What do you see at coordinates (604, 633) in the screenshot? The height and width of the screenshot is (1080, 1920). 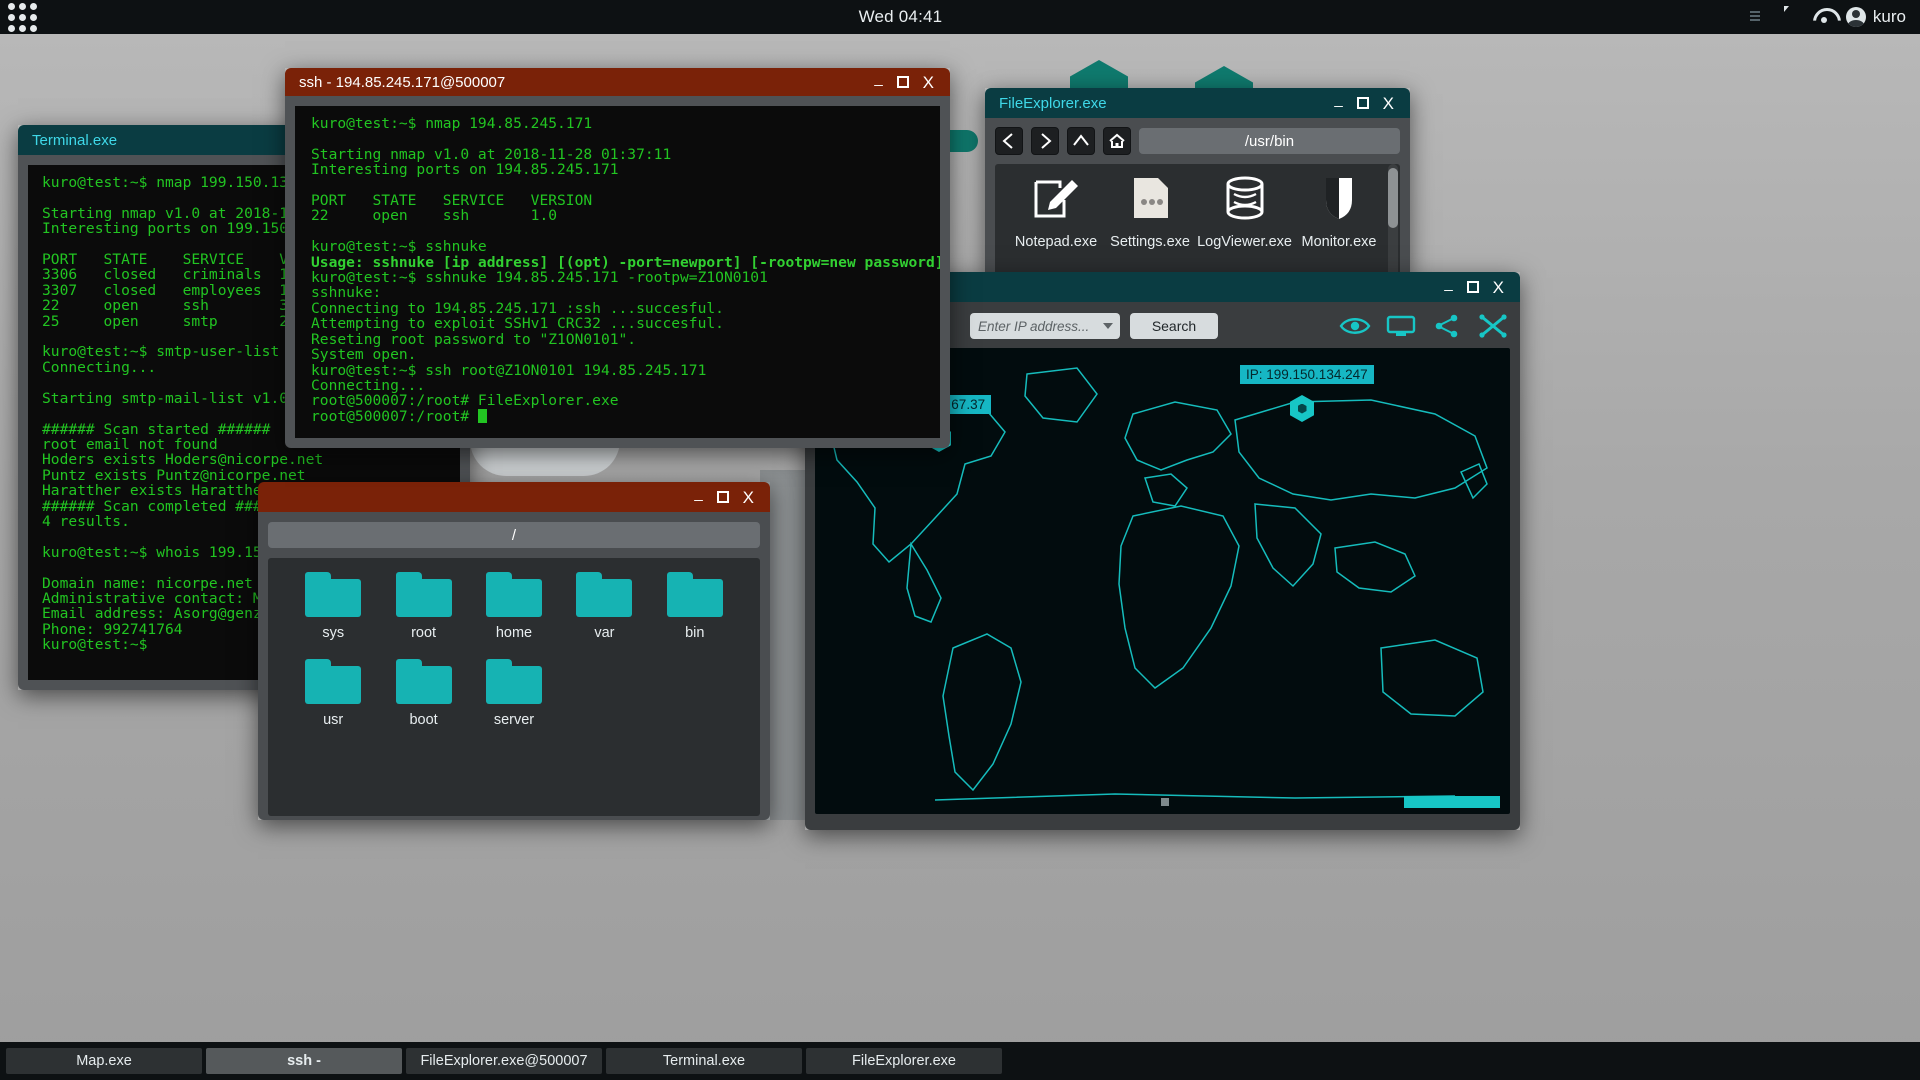 I see `fe-root-item-label: var` at bounding box center [604, 633].